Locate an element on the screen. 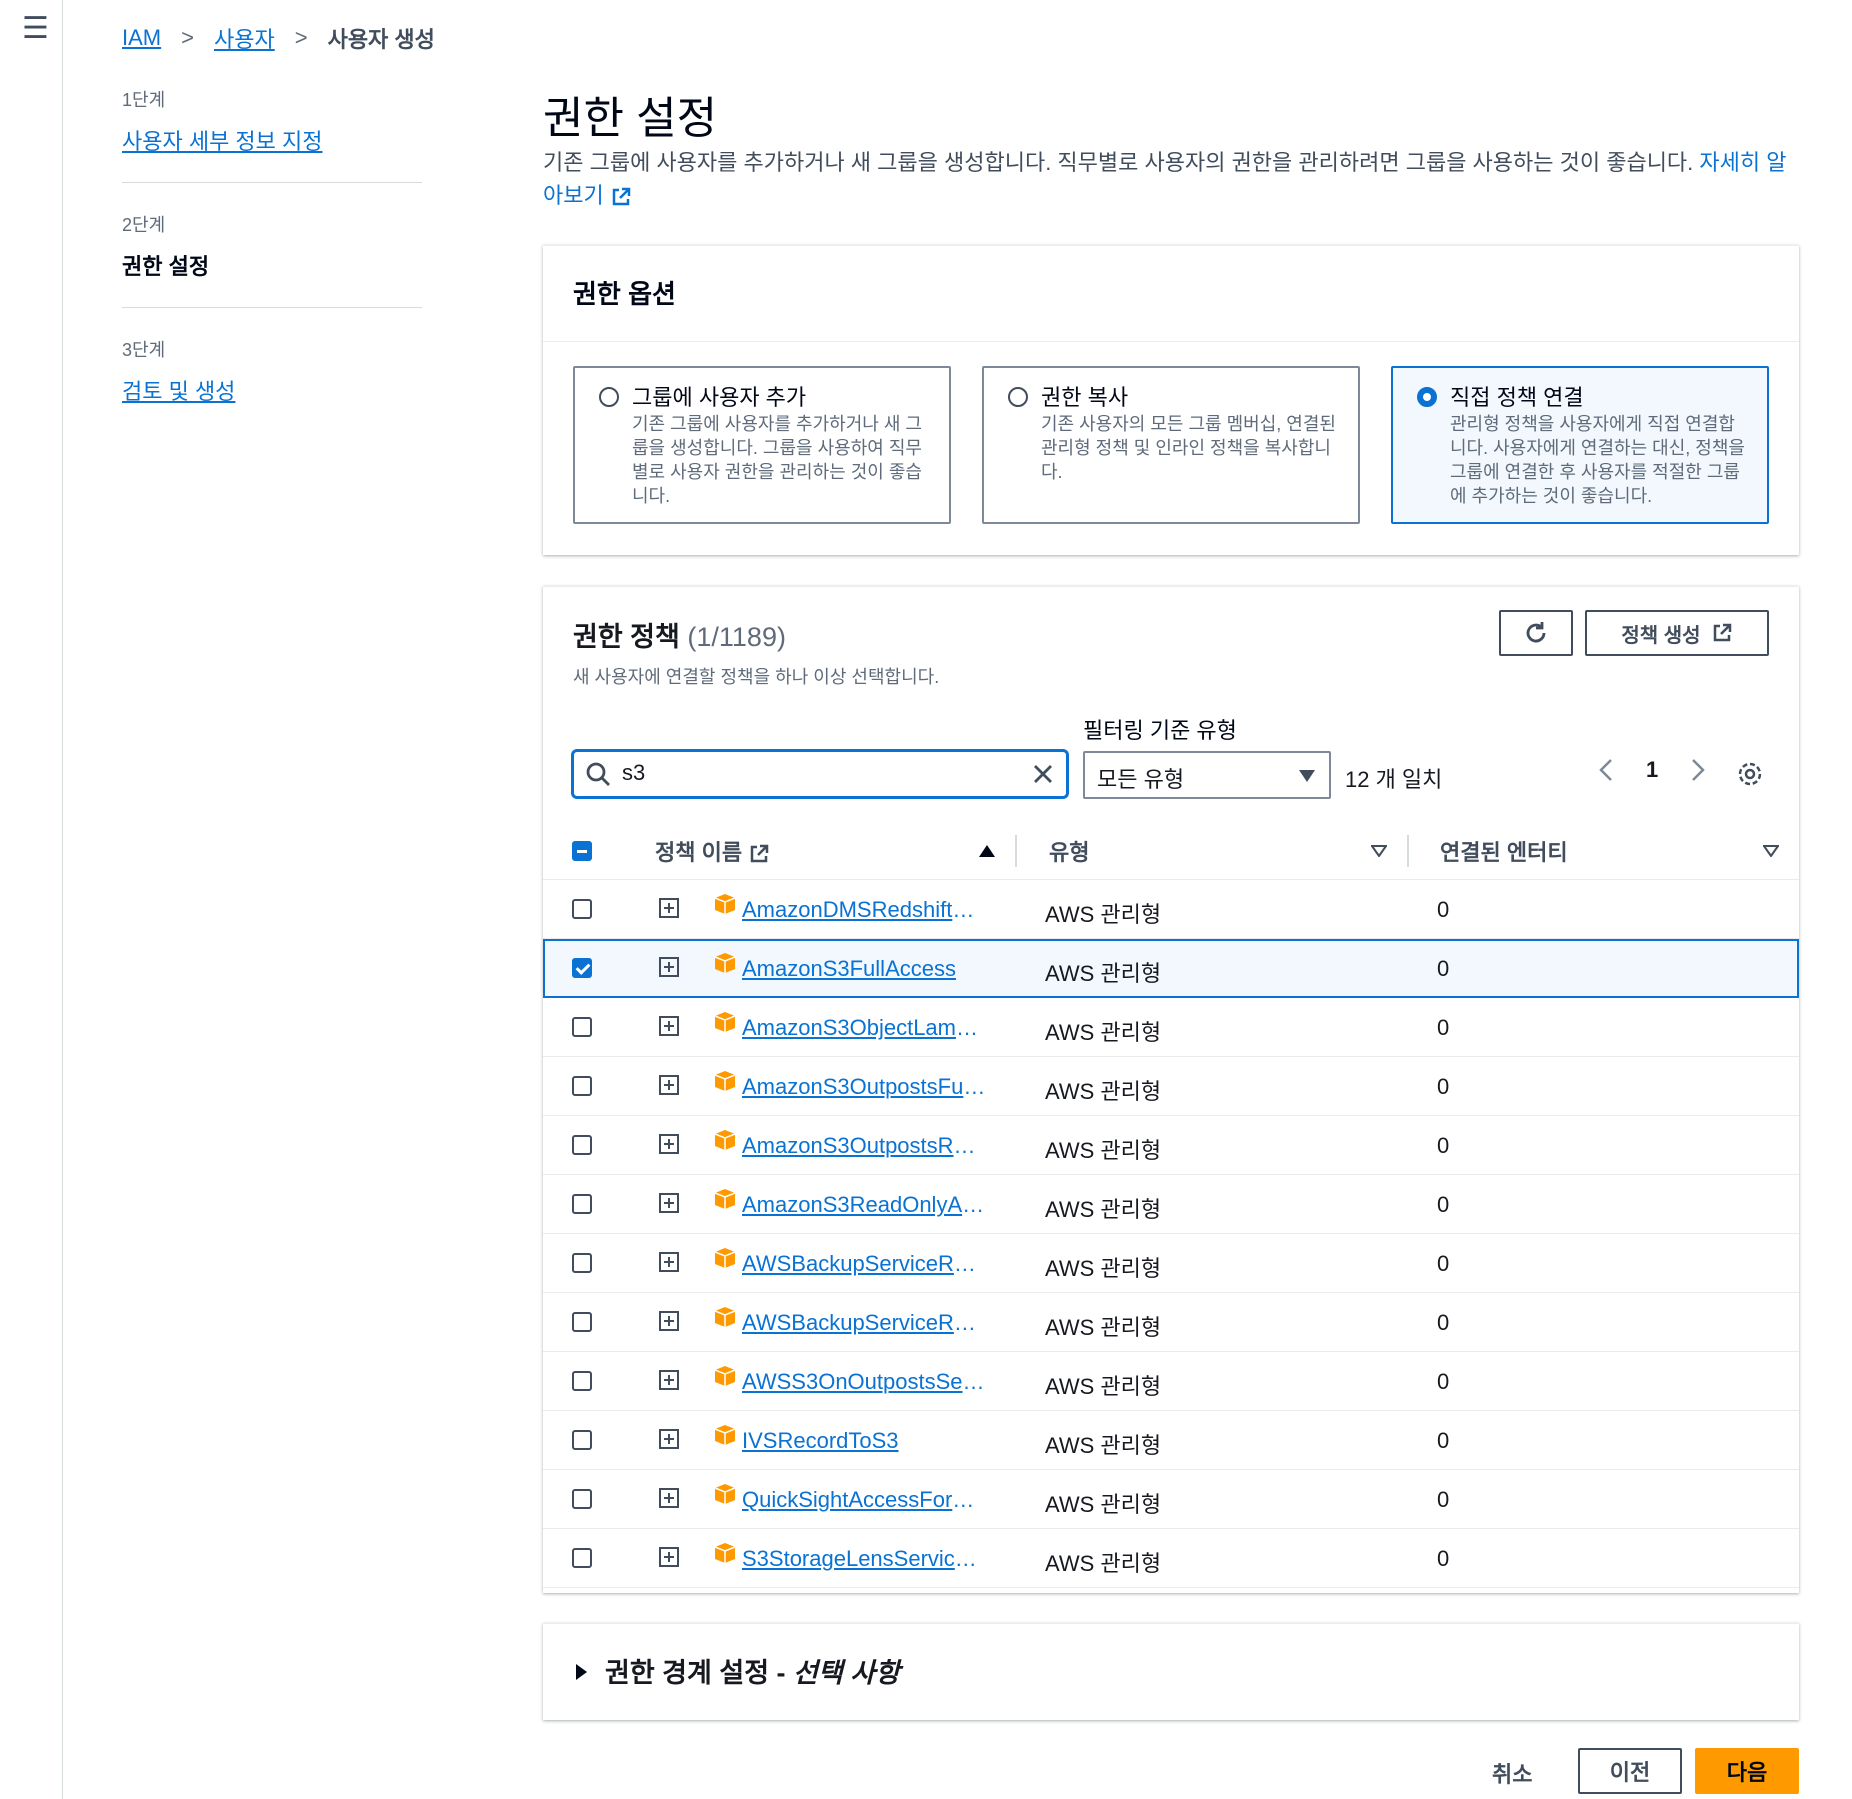 This screenshot has height=1799, width=1852. policy-name-link: AmazonS3FullAccess is located at coordinates (849, 969).